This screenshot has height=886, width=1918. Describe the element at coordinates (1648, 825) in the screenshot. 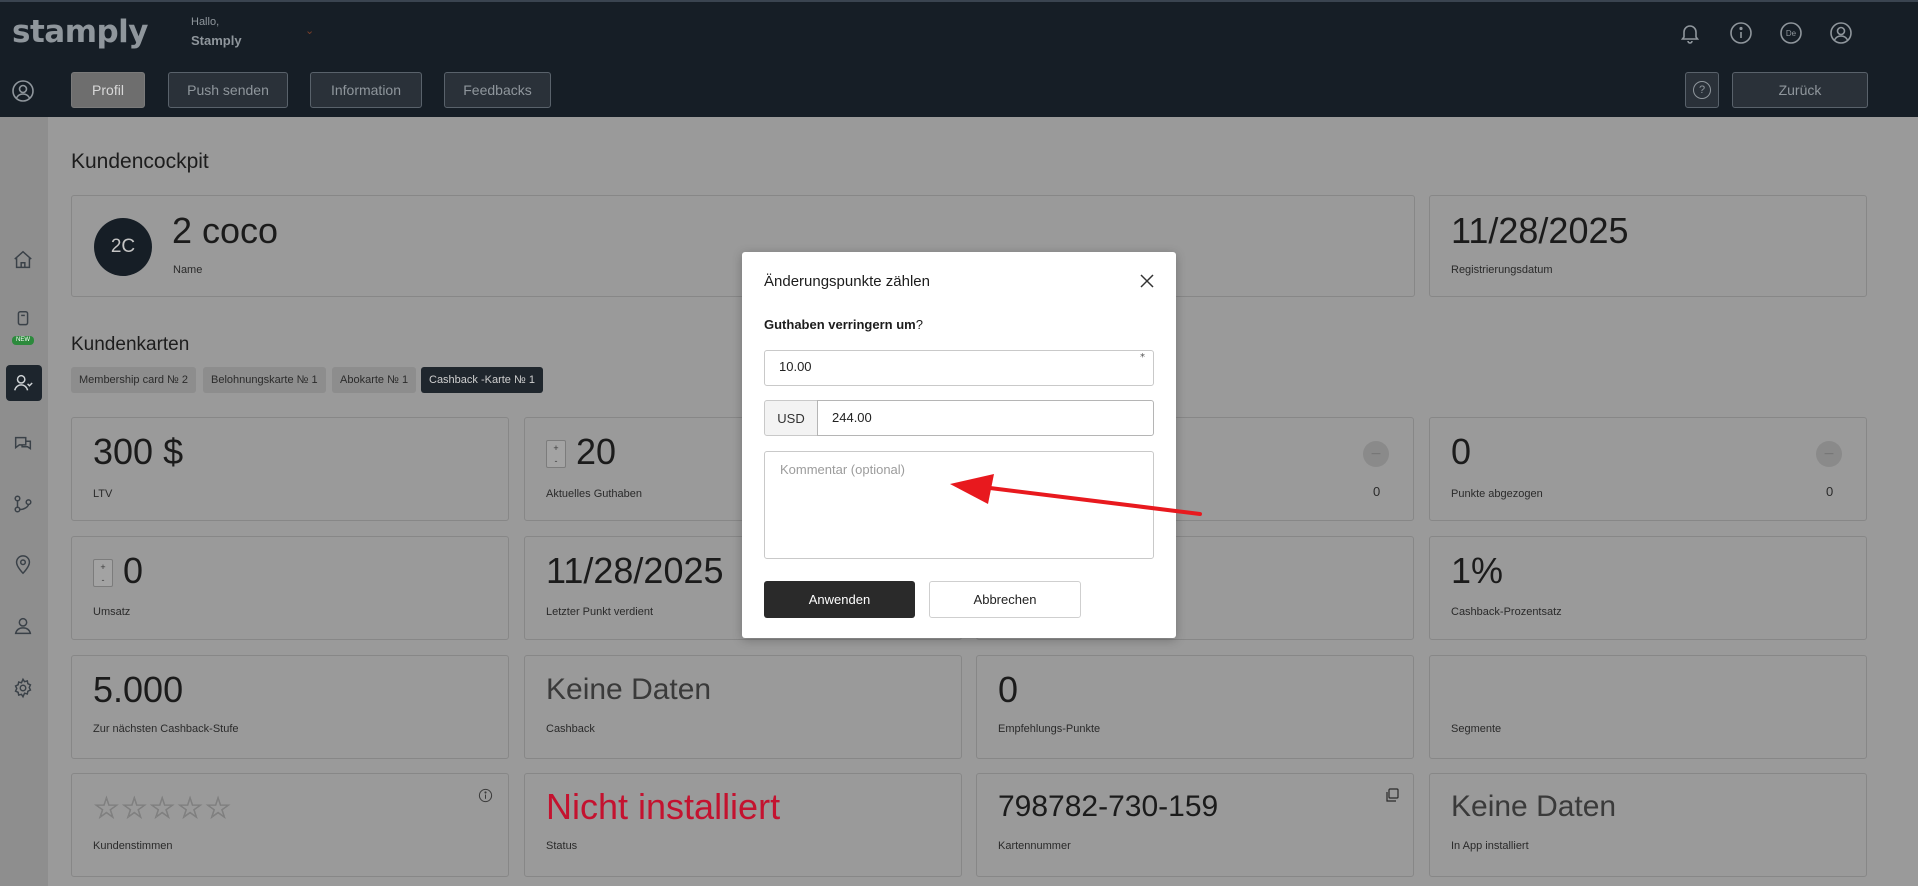

I see `in-app-card` at that location.